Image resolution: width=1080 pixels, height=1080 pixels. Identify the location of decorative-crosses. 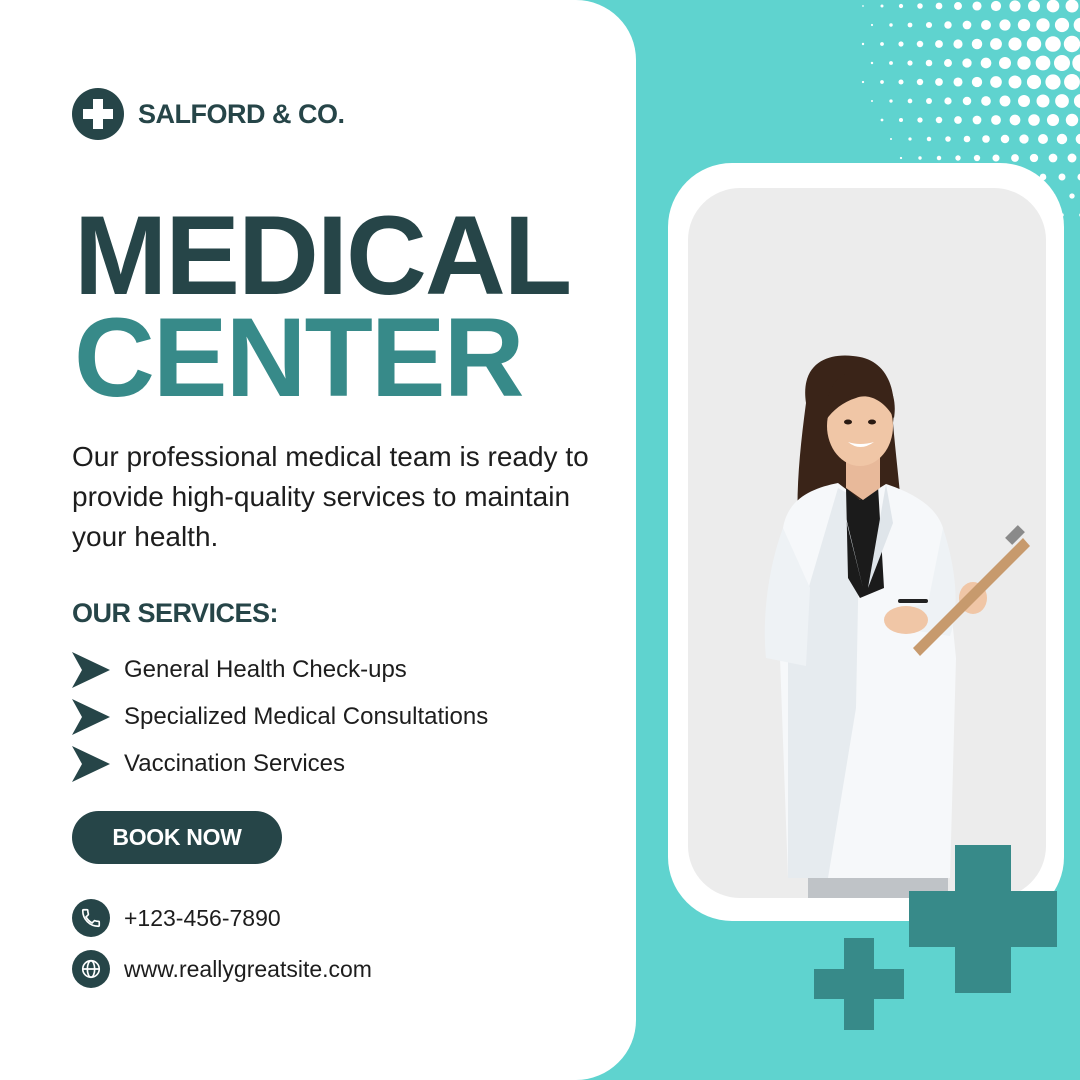
(935, 937).